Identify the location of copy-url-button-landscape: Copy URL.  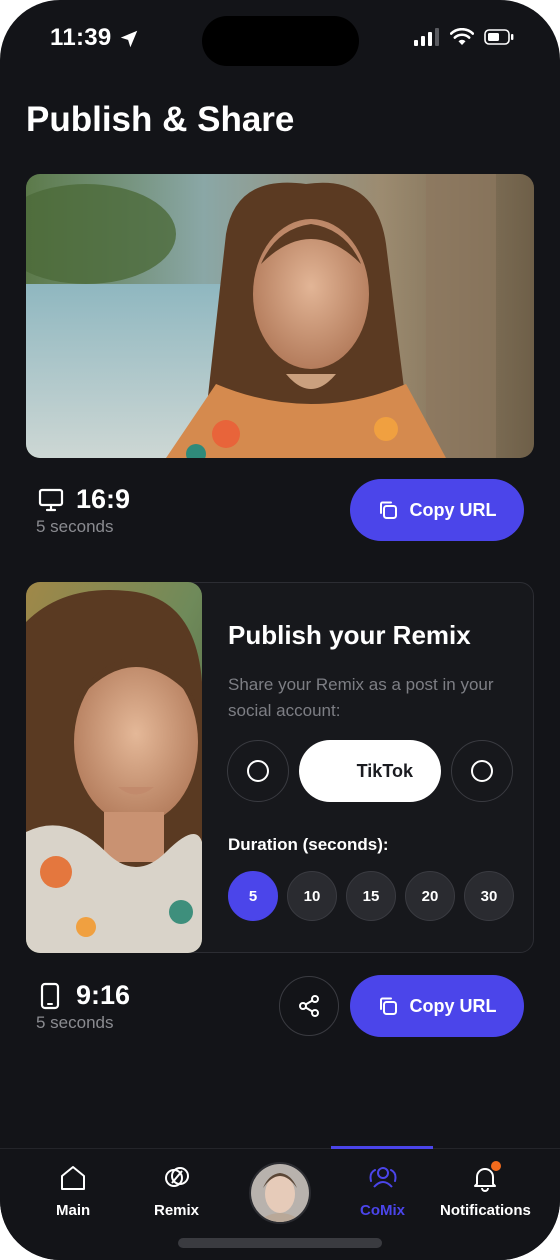
(437, 510).